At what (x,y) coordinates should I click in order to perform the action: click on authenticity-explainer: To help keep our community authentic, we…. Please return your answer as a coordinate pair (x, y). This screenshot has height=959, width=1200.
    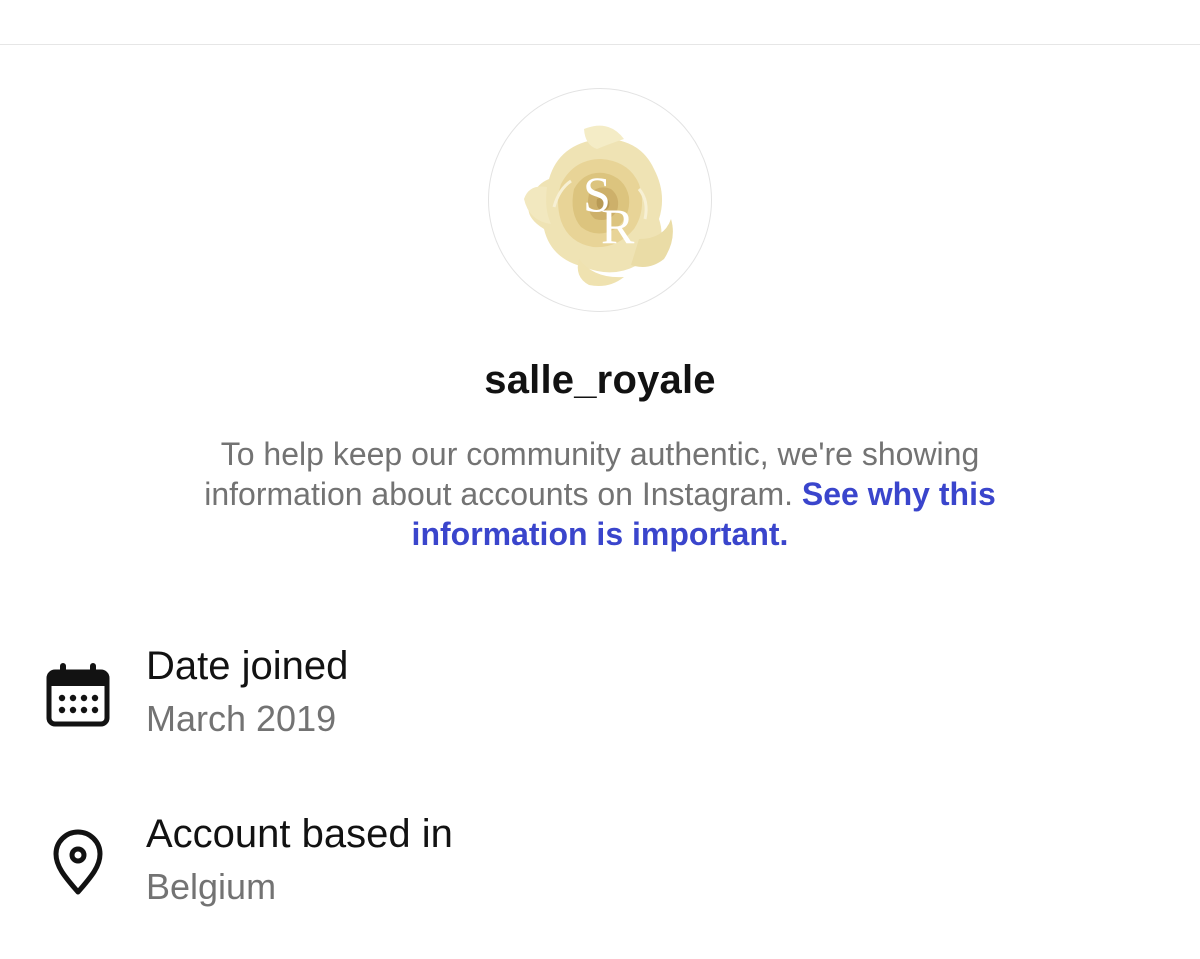
    Looking at the image, I should click on (600, 494).